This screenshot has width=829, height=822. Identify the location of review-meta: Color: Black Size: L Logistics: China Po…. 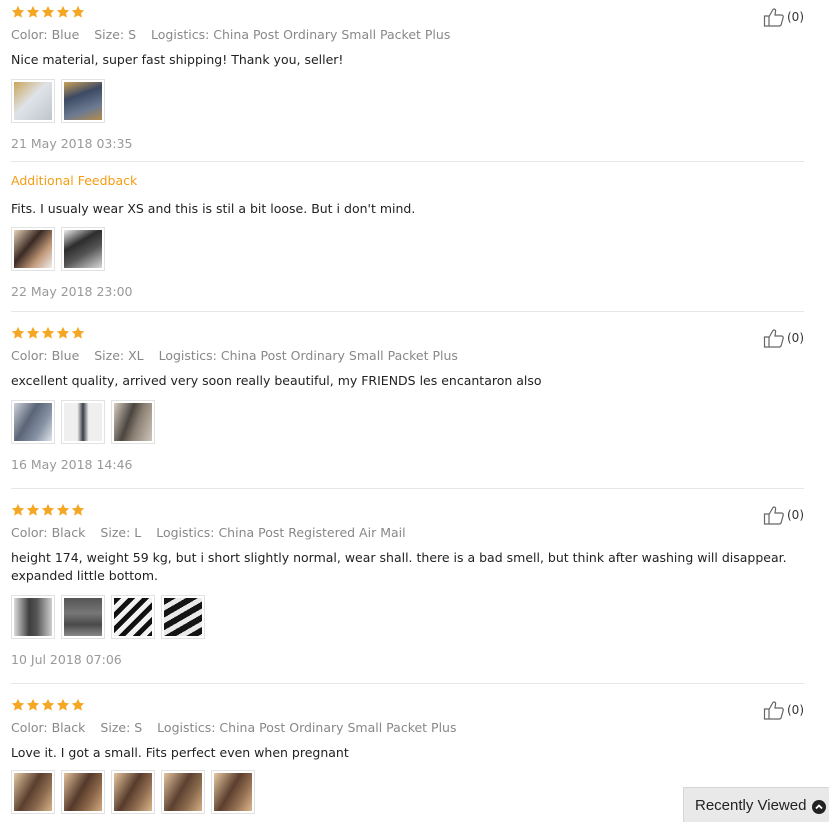
(214, 532).